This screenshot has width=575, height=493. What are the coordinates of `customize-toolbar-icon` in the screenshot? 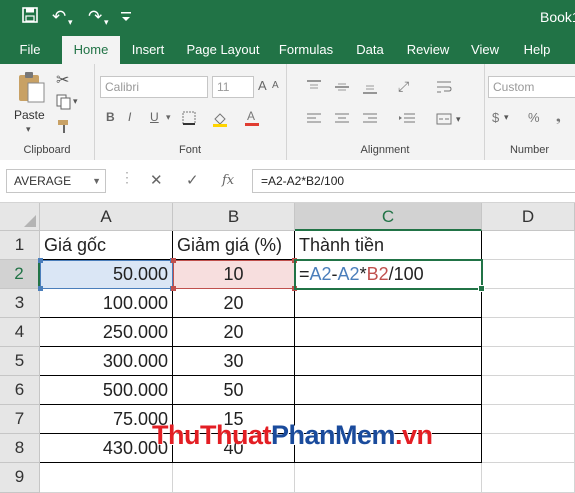 It's located at (126, 19).